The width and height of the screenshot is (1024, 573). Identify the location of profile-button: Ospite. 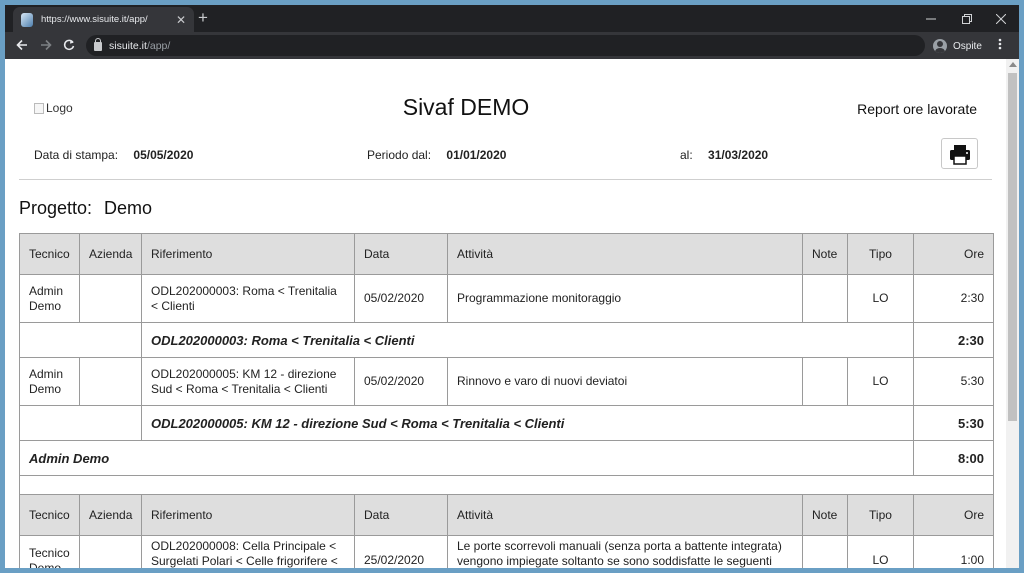
(957, 46).